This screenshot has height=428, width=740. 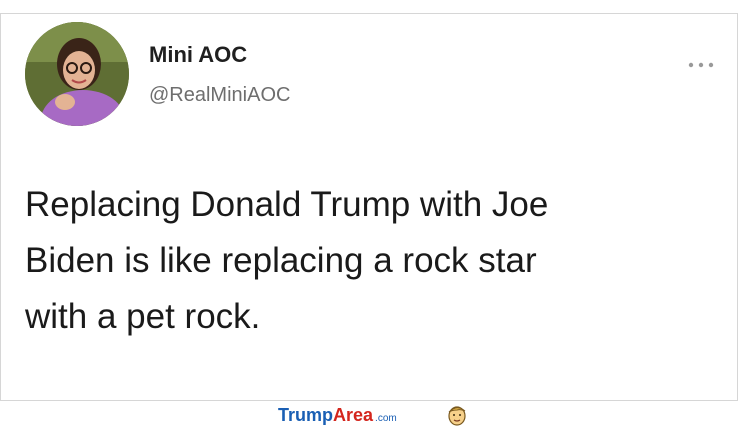 What do you see at coordinates (219, 95) in the screenshot?
I see `user-handle: @RealMiniAOC` at bounding box center [219, 95].